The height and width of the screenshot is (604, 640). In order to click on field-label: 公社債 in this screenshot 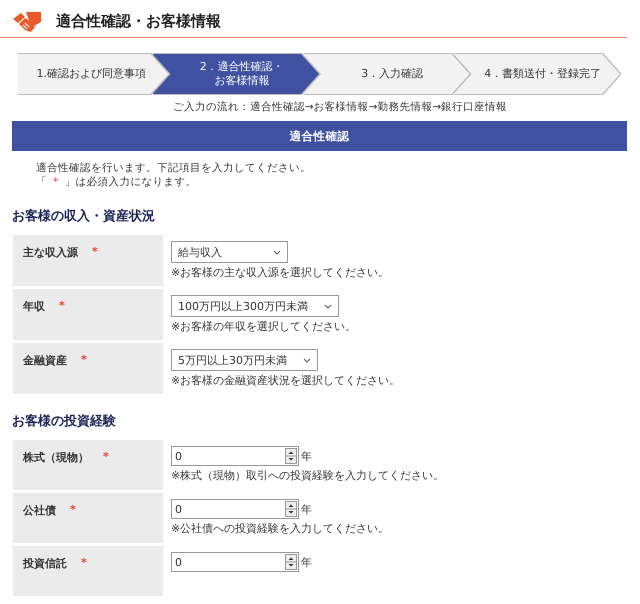, I will do `click(39, 510)`.